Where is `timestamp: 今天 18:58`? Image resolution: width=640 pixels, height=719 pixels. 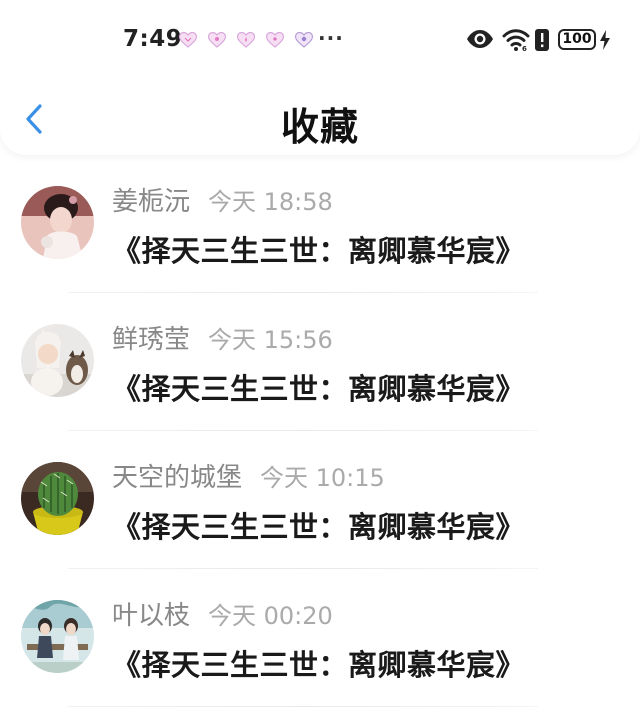
timestamp: 今天 18:58 is located at coordinates (270, 202).